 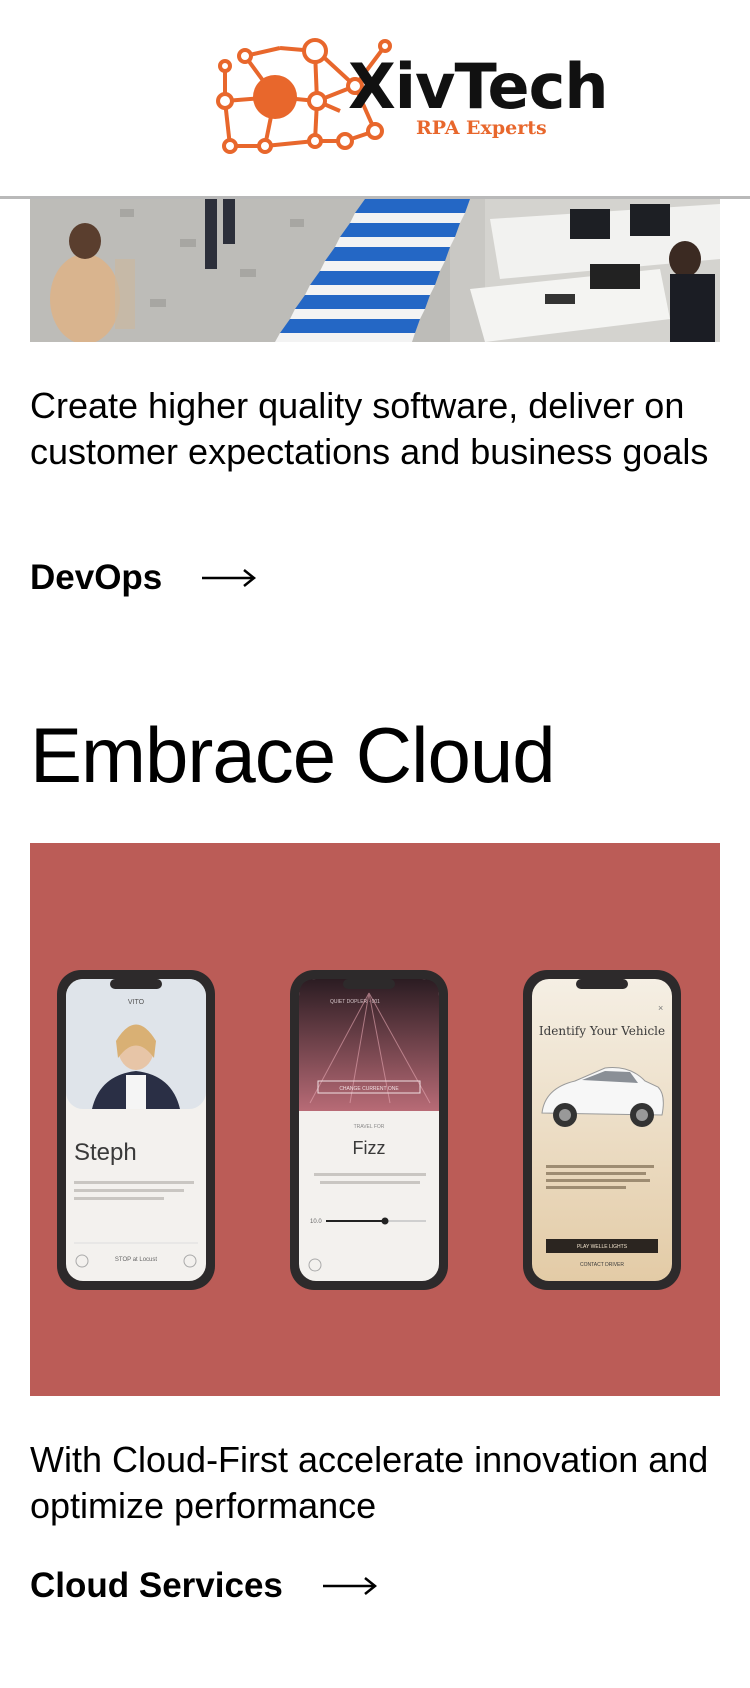 What do you see at coordinates (96, 577) in the screenshot?
I see `devops-link-label: DevOps` at bounding box center [96, 577].